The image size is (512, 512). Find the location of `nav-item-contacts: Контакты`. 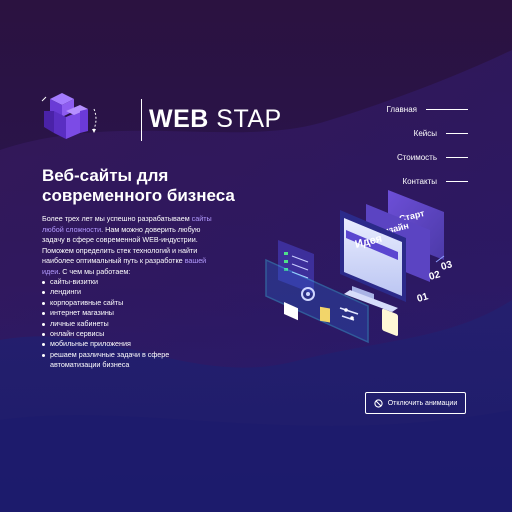

nav-item-contacts: Контакты is located at coordinates (427, 181).